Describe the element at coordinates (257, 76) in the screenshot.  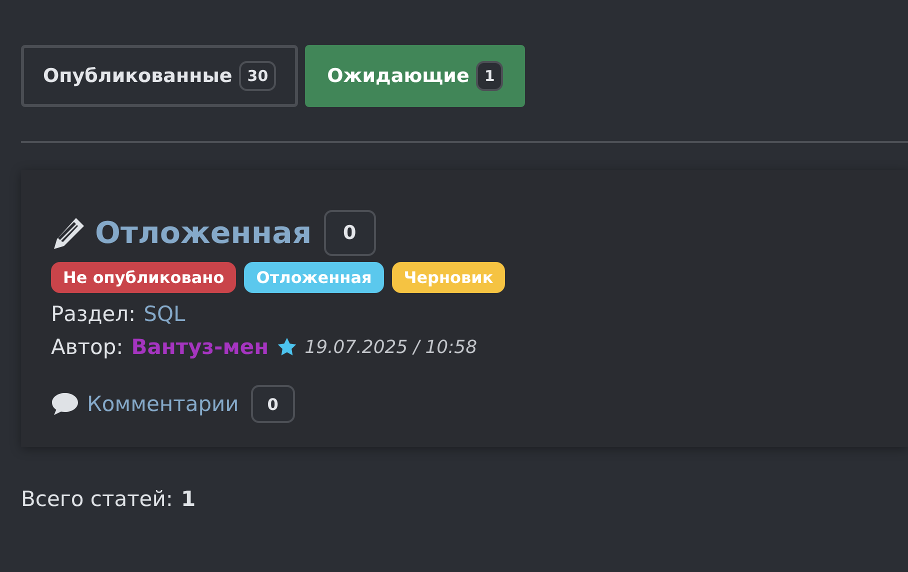
I see `count-badge: 30` at that location.